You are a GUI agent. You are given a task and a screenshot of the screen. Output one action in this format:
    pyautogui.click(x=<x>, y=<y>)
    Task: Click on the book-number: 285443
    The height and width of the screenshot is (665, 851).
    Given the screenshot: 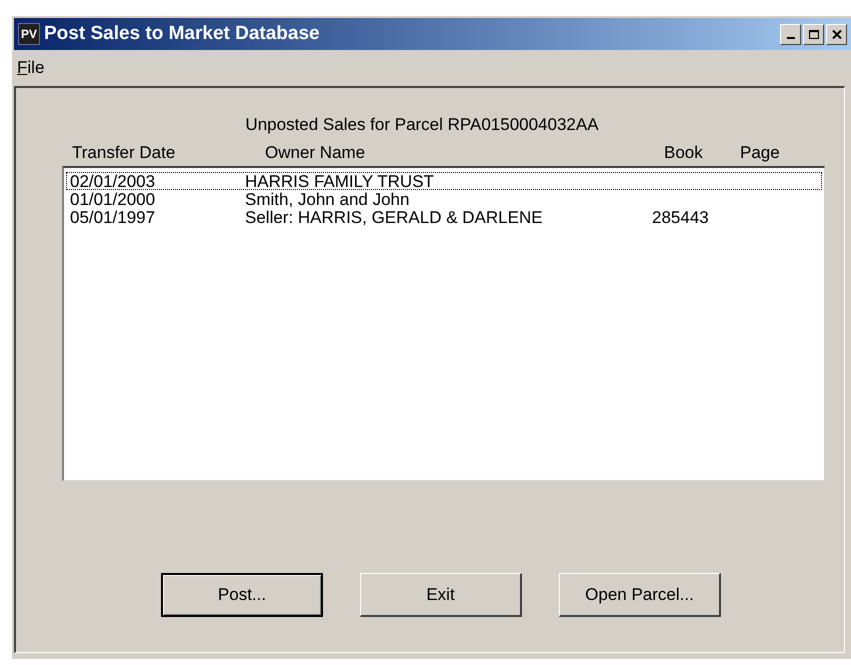 What is the action you would take?
    pyautogui.click(x=680, y=217)
    